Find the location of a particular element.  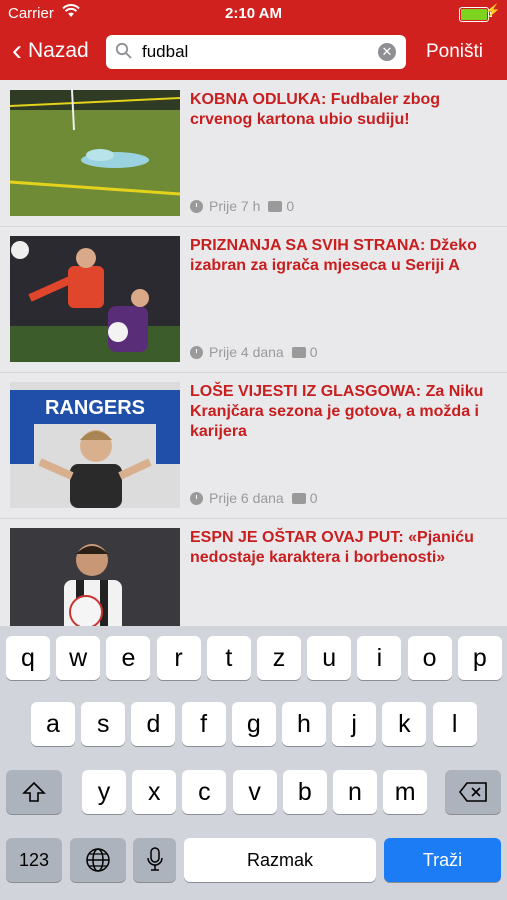

key-z: z is located at coordinates (279, 658).